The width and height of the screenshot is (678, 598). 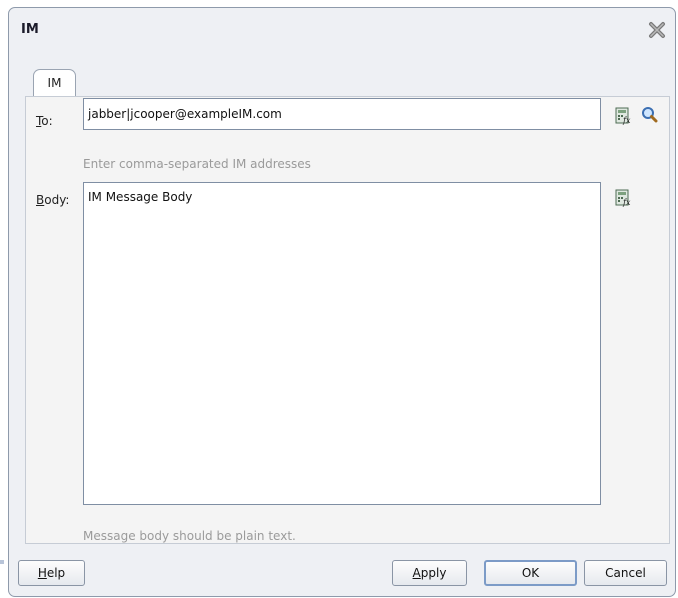 I want to click on ok-button: OK, so click(x=530, y=573).